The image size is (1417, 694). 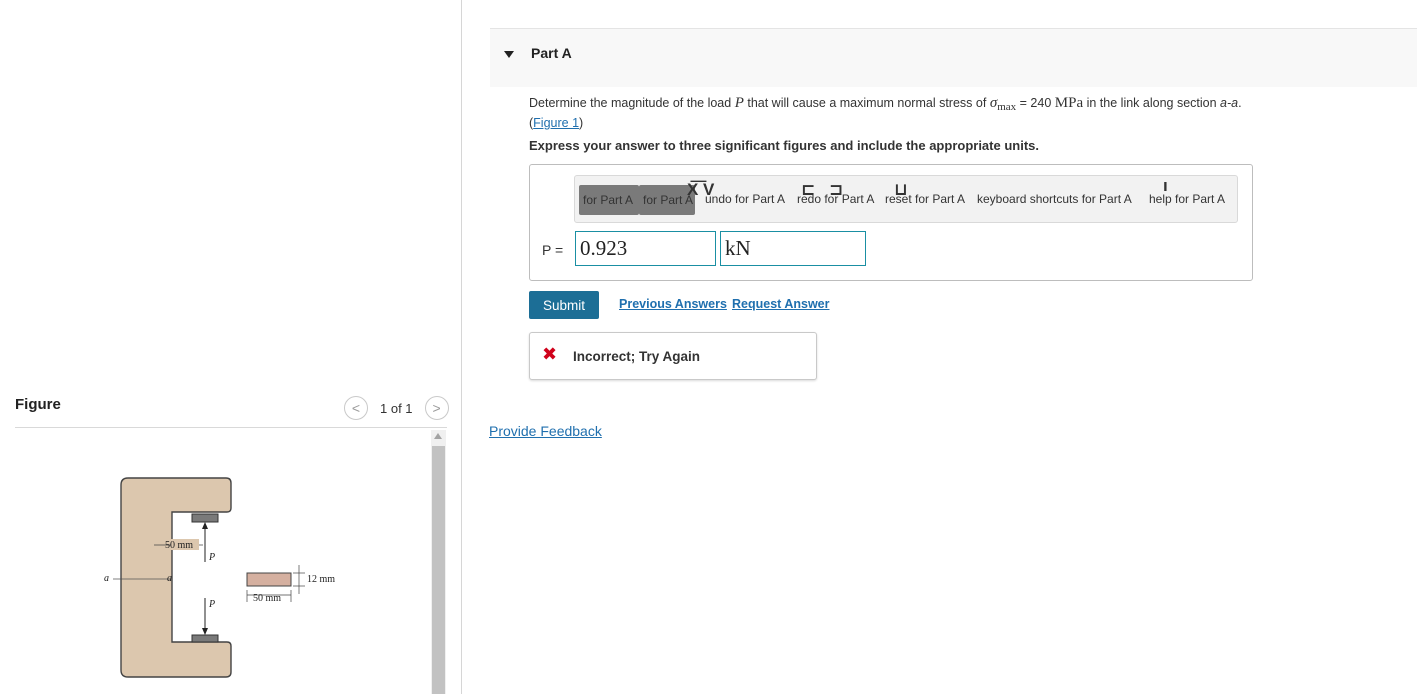 I want to click on top-pin-block, so click(x=205, y=518).